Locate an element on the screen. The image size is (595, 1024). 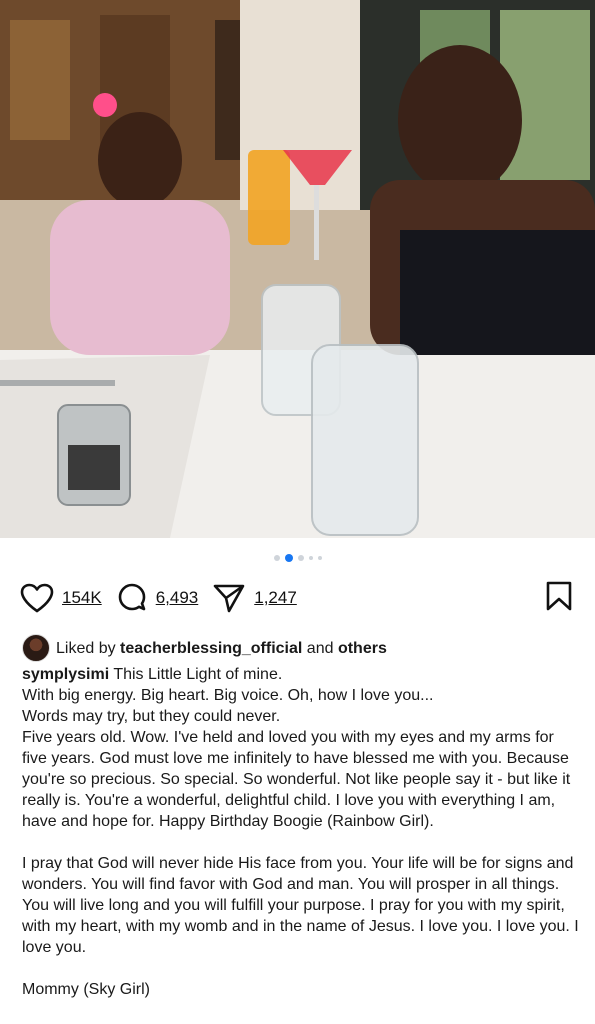
liked-by-others: others is located at coordinates (362, 648).